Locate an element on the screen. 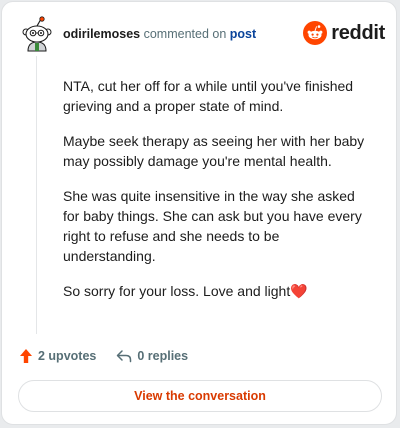  thread-line is located at coordinates (36, 195).